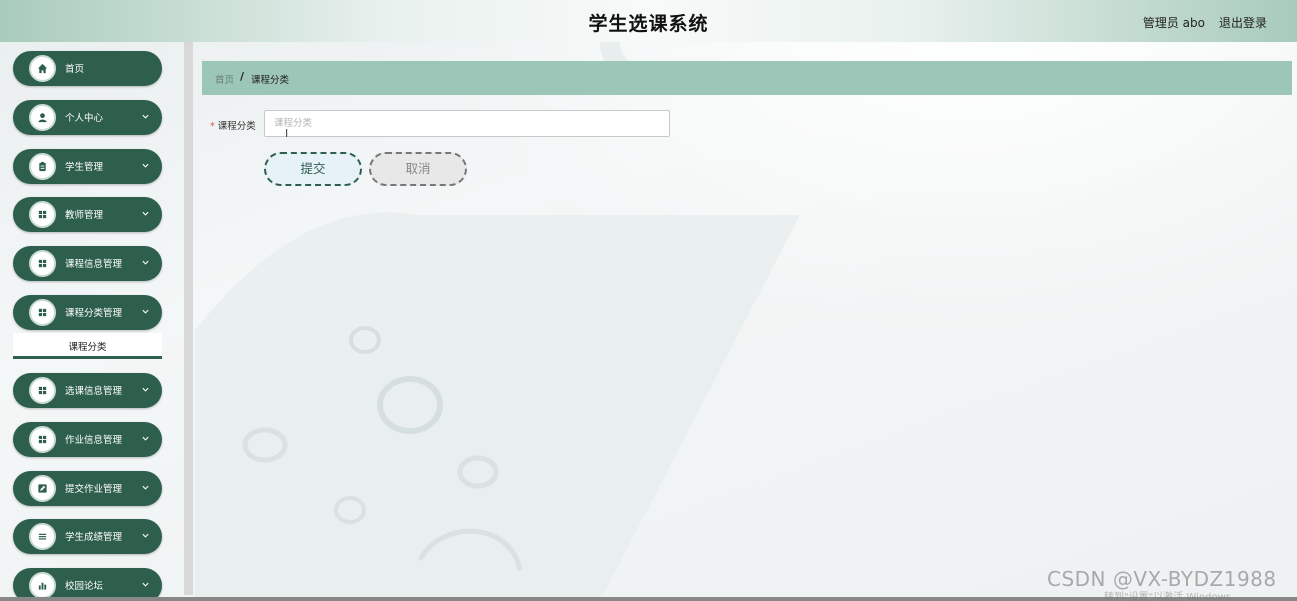  What do you see at coordinates (1173, 596) in the screenshot?
I see `windows-activation-watermark: 转到"设置"以激活 Windows。` at bounding box center [1173, 596].